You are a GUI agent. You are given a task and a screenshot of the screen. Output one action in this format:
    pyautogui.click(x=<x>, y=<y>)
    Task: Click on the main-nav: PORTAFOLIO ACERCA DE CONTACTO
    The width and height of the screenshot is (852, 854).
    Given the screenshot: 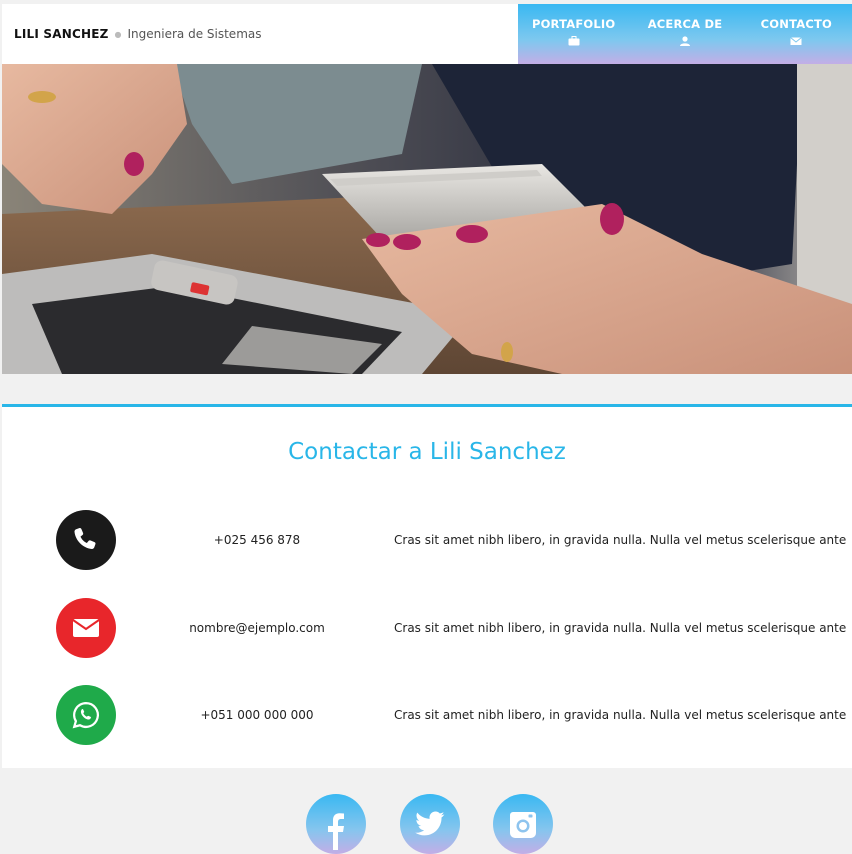 What is the action you would take?
    pyautogui.click(x=685, y=34)
    